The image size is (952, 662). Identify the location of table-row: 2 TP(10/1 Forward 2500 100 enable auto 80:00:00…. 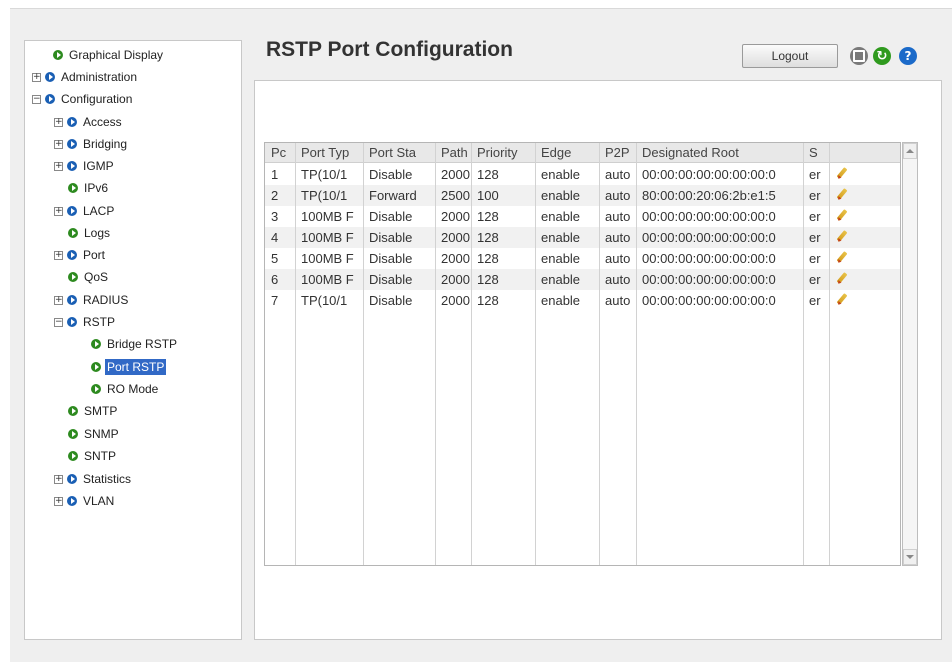
(582, 195).